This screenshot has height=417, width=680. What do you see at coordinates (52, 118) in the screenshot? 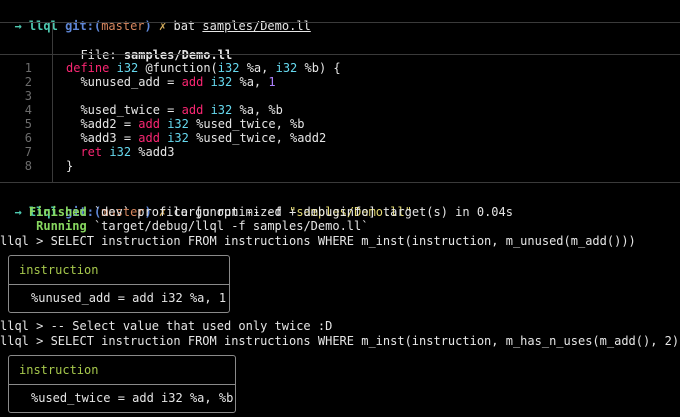
I see `bat-gutter-divider` at bounding box center [52, 118].